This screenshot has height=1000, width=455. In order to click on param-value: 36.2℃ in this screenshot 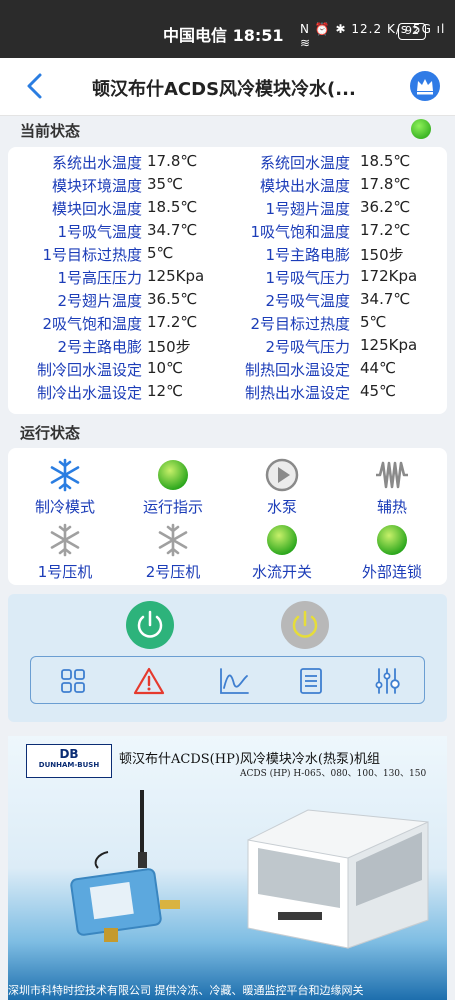, I will do `click(385, 207)`.